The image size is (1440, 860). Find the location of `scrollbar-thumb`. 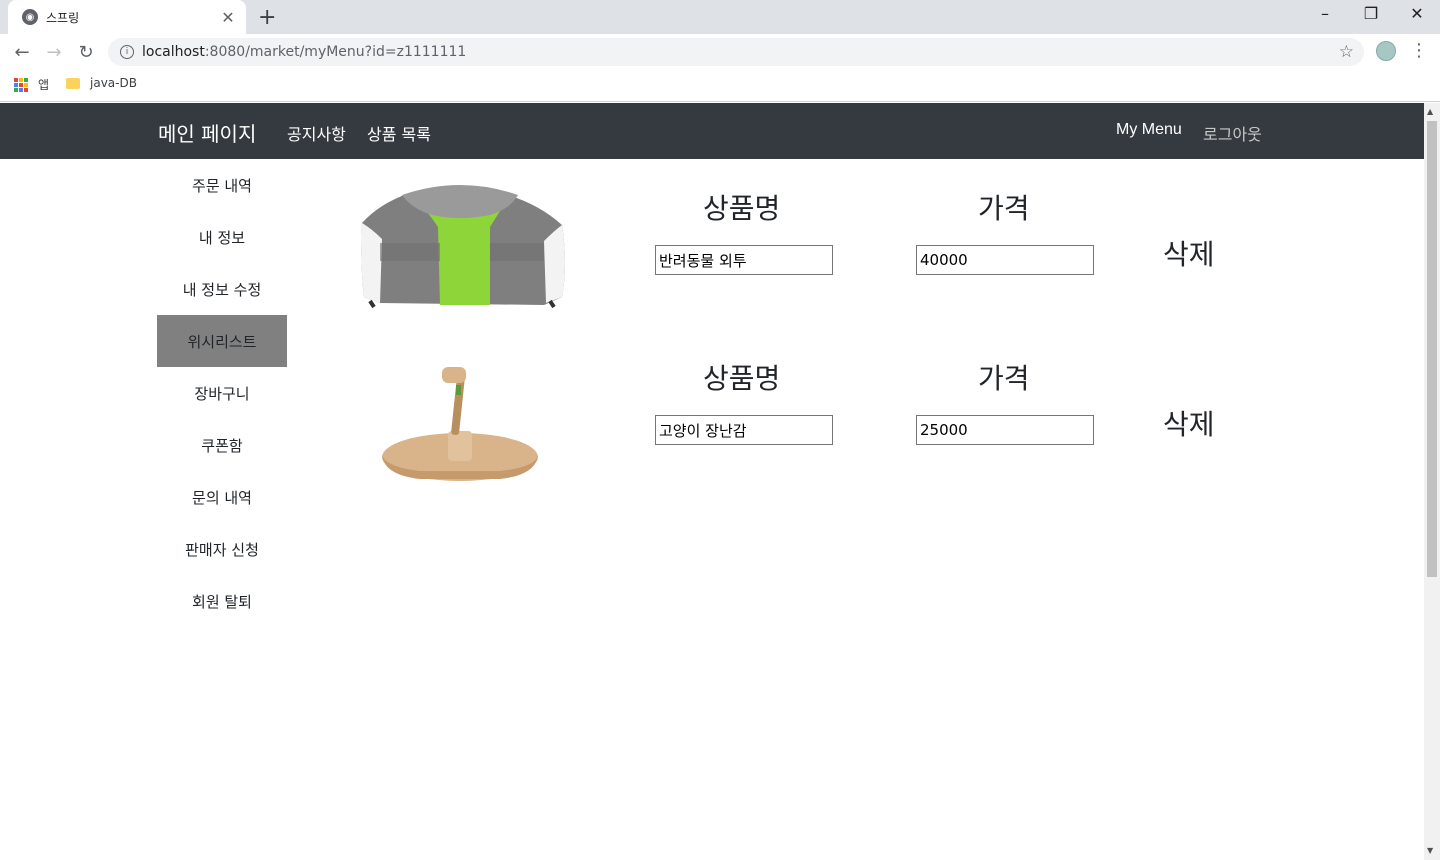

scrollbar-thumb is located at coordinates (1432, 349).